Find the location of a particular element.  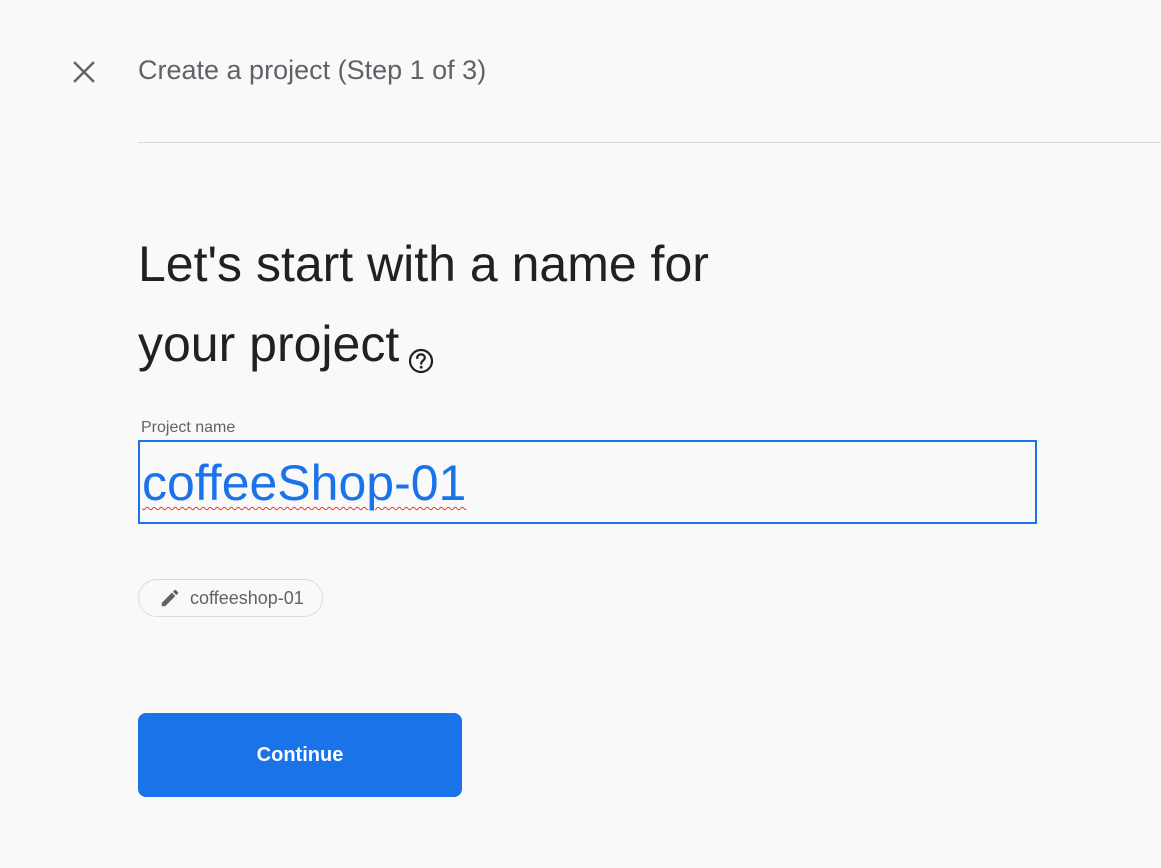

page-title: Create a project (Step 1 of 3) is located at coordinates (312, 70).